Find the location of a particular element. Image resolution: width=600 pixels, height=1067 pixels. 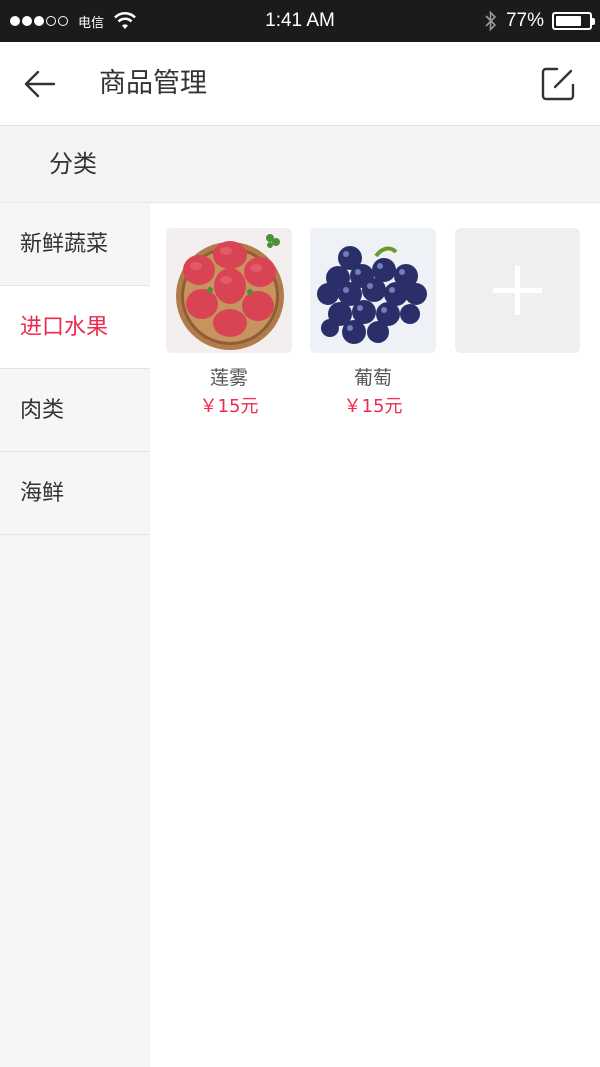

section-title: 分类 is located at coordinates (73, 164).